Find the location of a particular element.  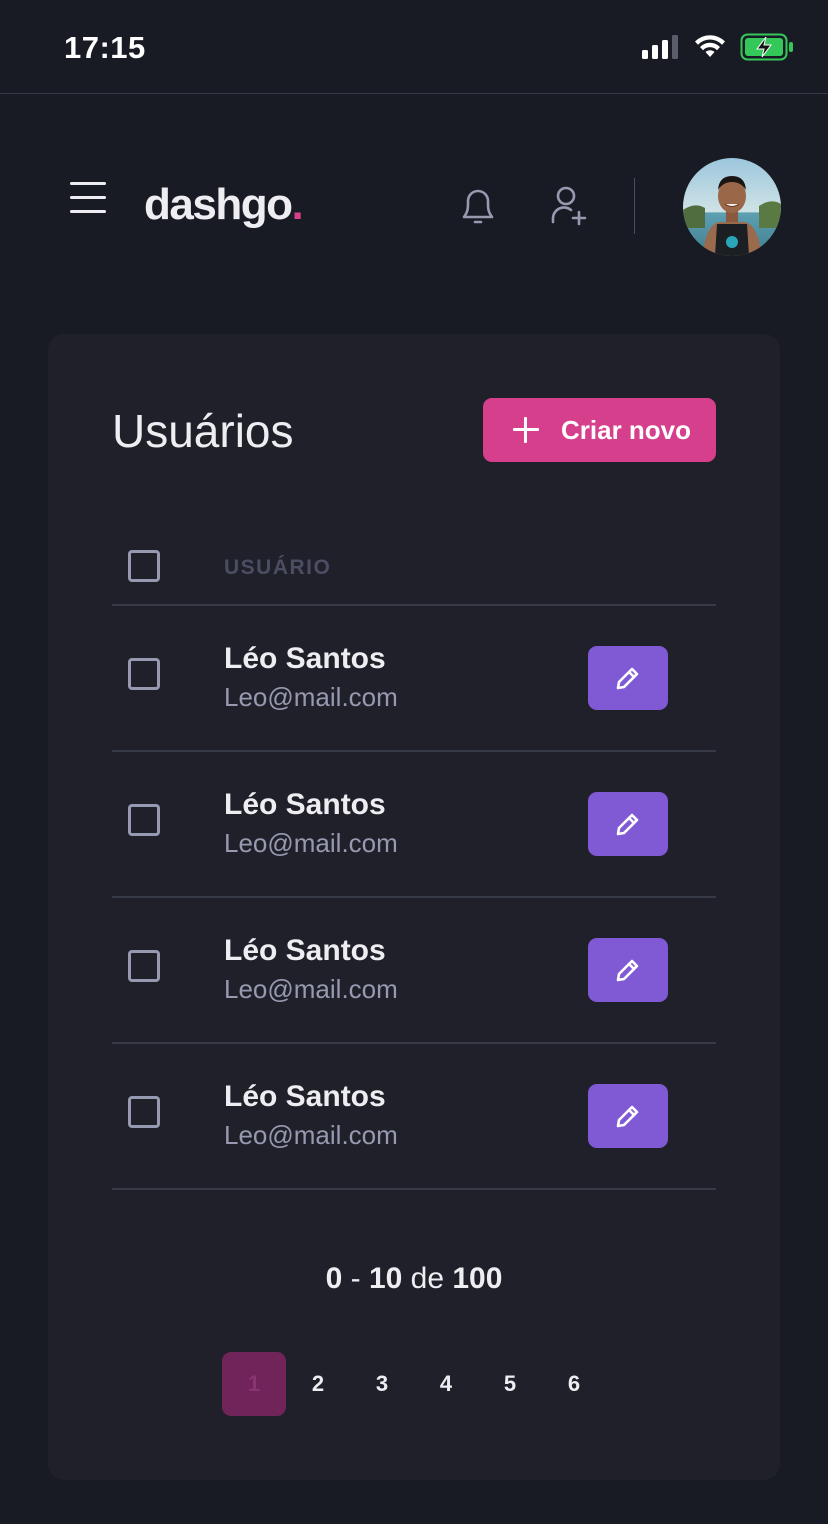

table-header: USUÁRIO is located at coordinates (414, 566).